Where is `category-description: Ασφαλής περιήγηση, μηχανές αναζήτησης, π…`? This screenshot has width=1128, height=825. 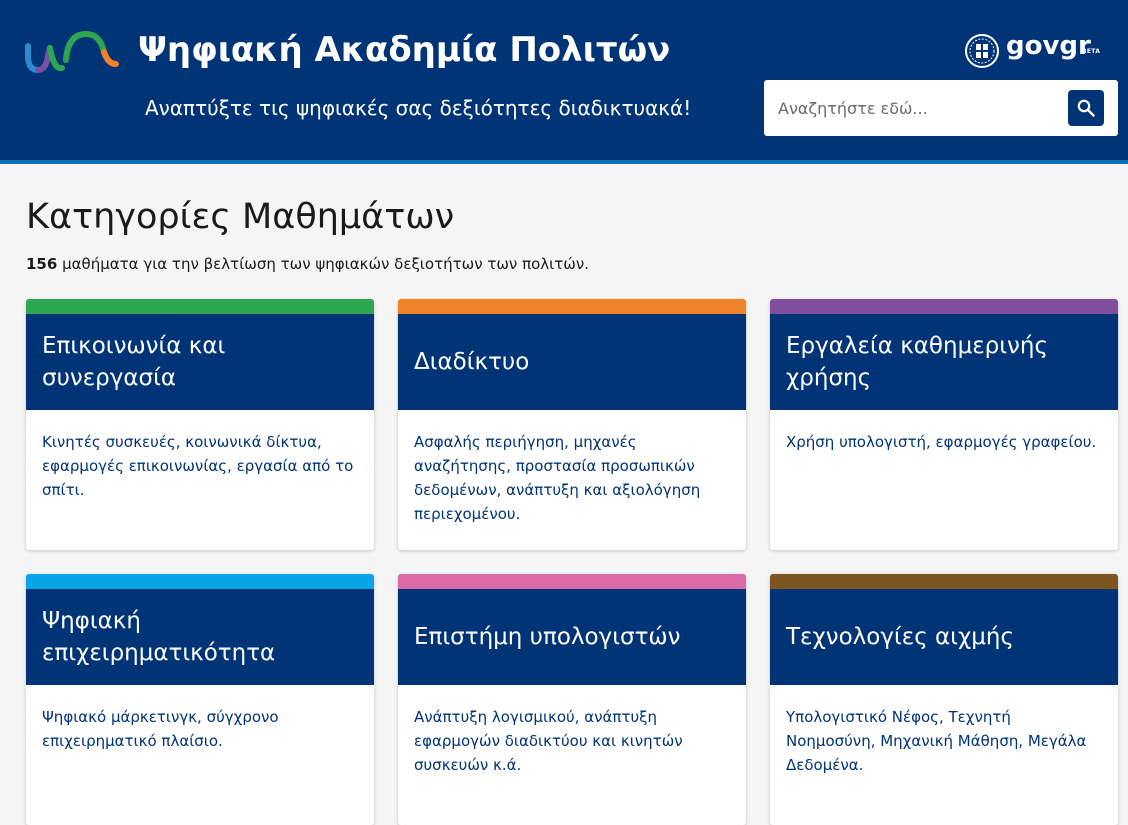
category-description: Ασφαλής περιήγηση, μηχανές αναζήτησης, π… is located at coordinates (557, 478).